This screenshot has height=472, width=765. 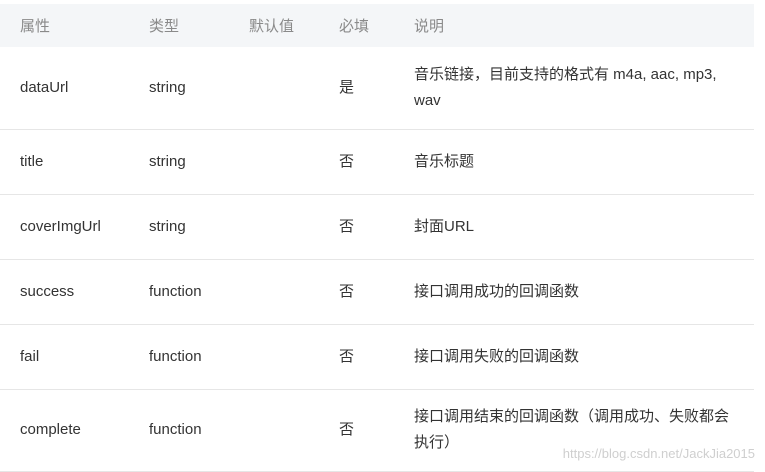 What do you see at coordinates (377, 226) in the screenshot?
I see `table-row: coverImgUrl string 否 封面URL` at bounding box center [377, 226].